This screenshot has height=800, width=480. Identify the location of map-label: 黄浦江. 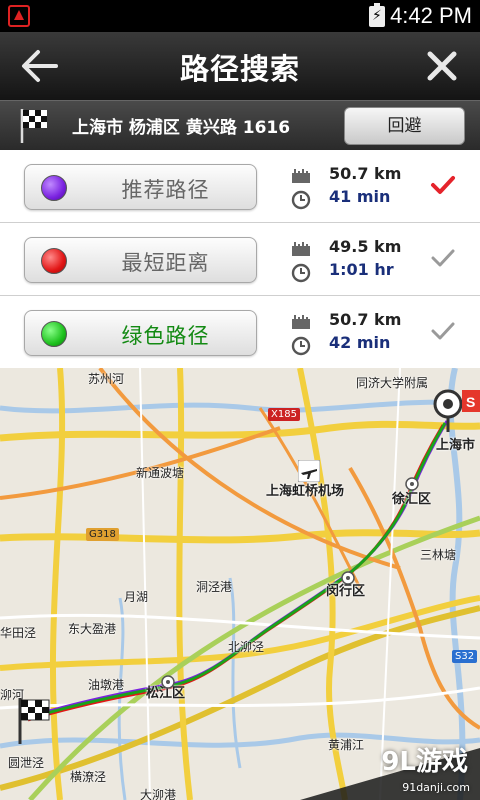
(346, 745).